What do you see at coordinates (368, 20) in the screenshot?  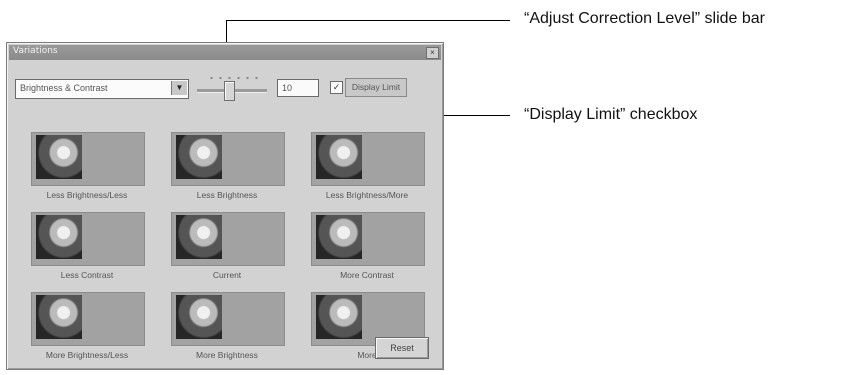 I see `slider-callout-line-horizontal` at bounding box center [368, 20].